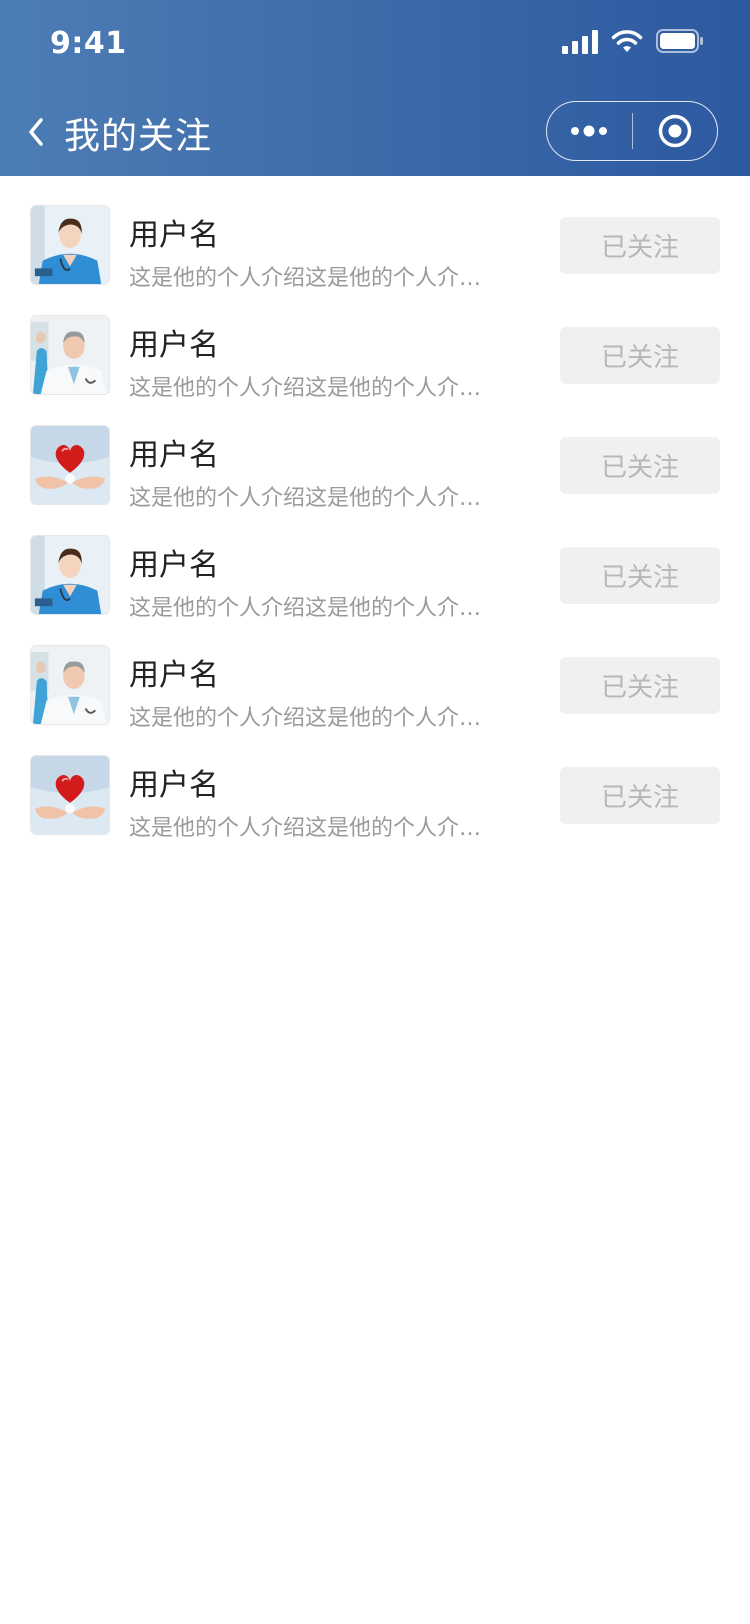 The width and height of the screenshot is (750, 1624). I want to click on status-time: 9:41, so click(88, 43).